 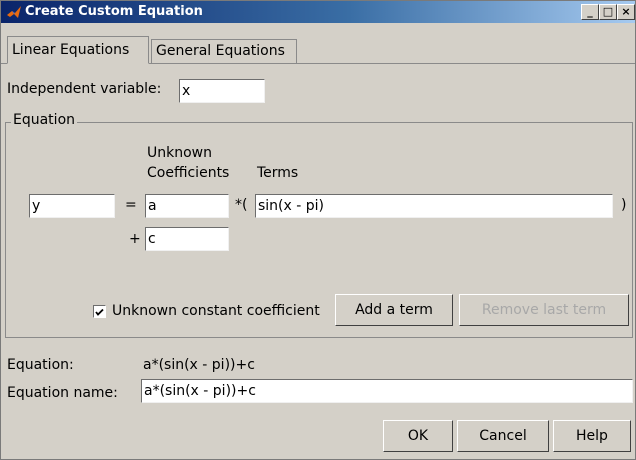 I want to click on constant-coefficient-input: c, so click(x=187, y=239).